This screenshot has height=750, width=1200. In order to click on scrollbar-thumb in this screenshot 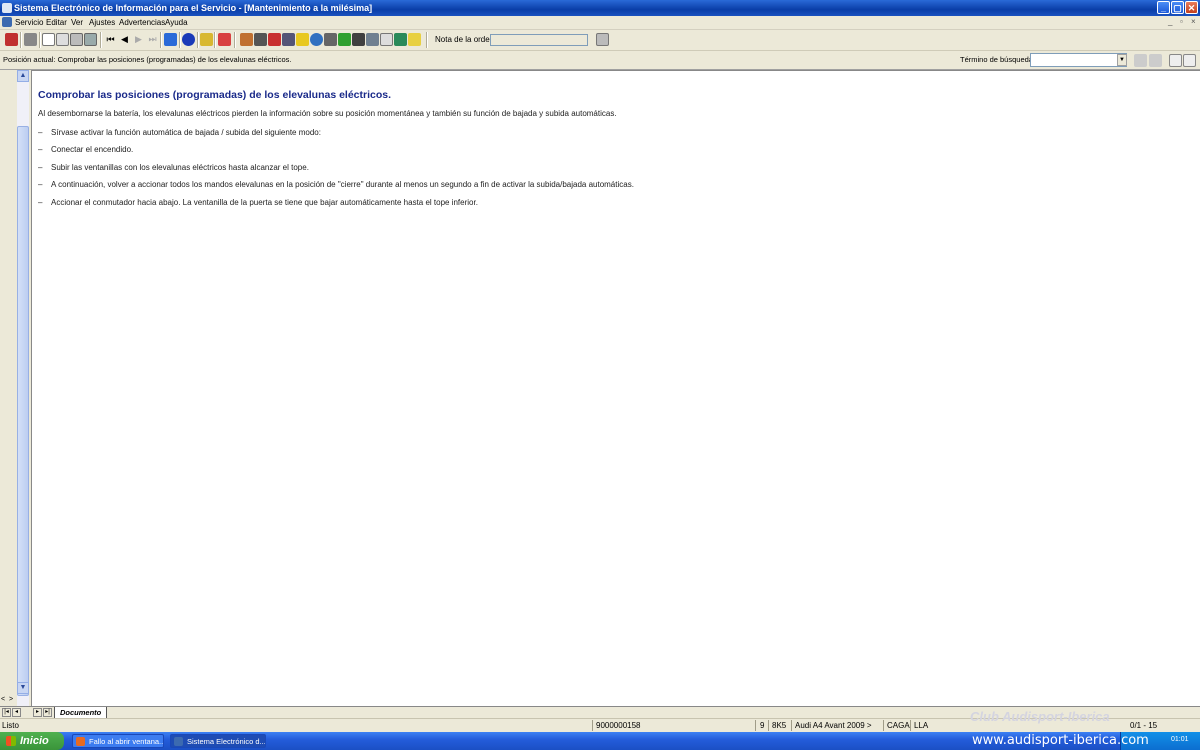, I will do `click(23, 411)`.